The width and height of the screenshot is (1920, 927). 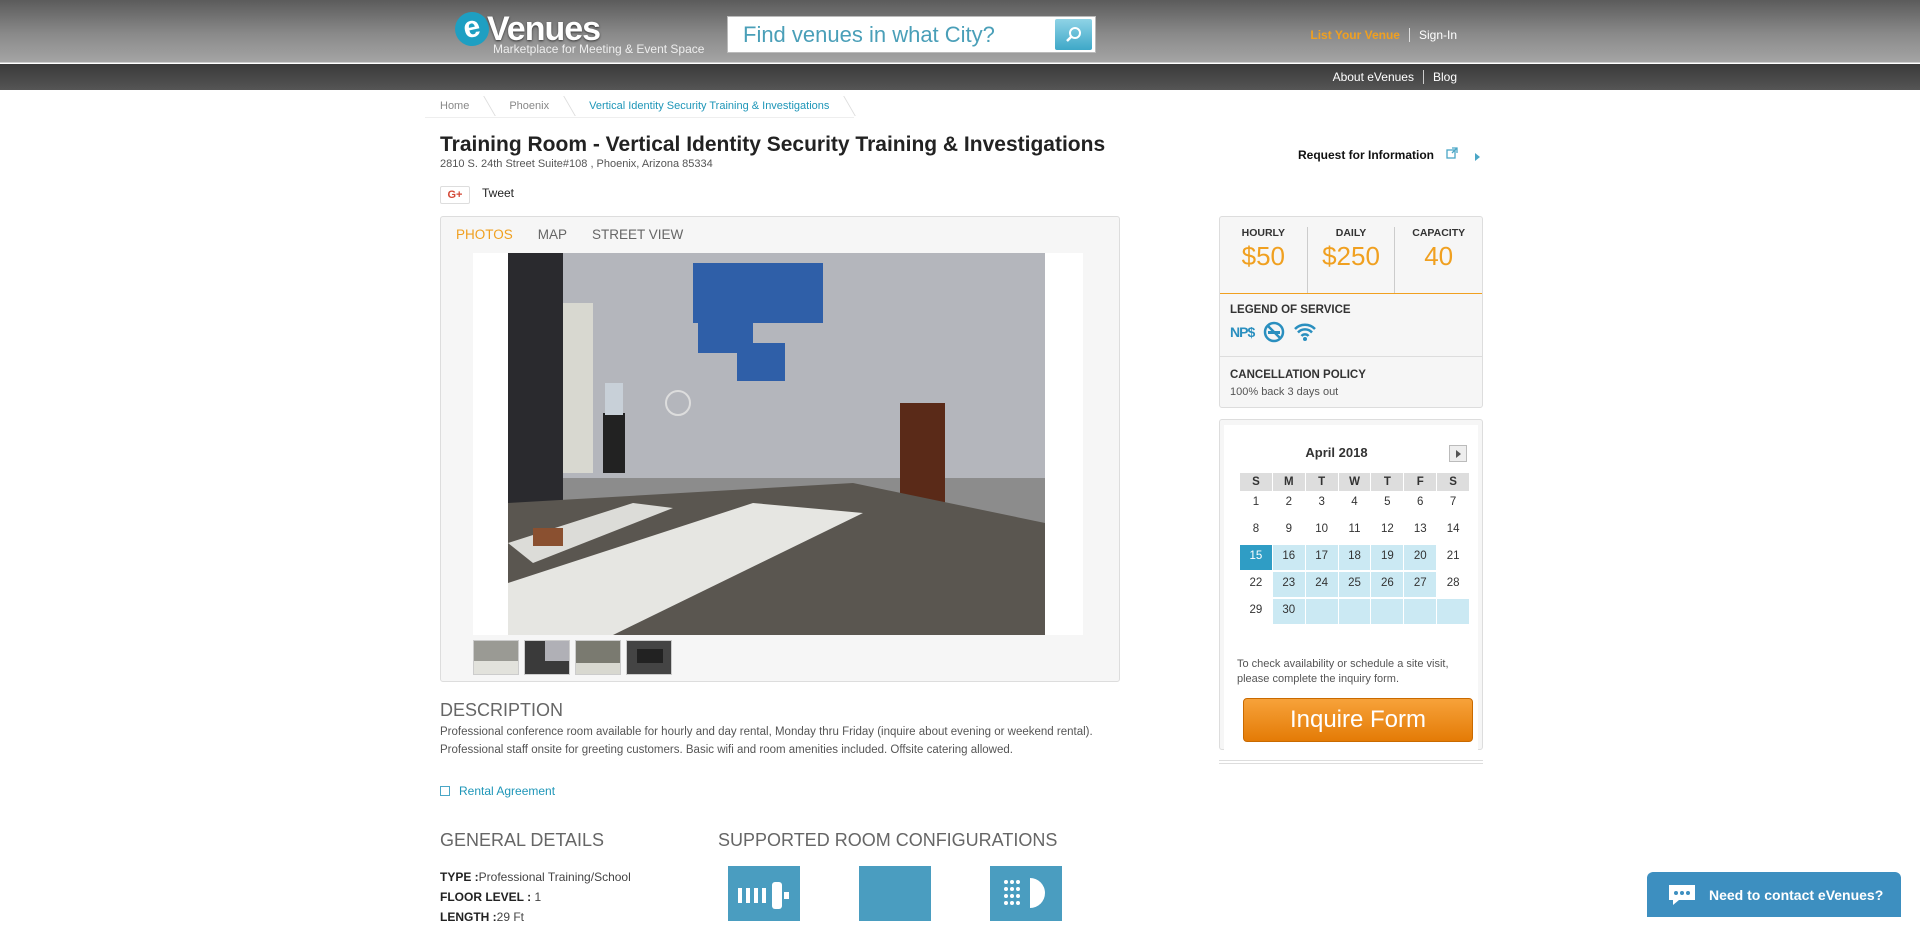 I want to click on calendar-day: 22, so click(x=1256, y=583).